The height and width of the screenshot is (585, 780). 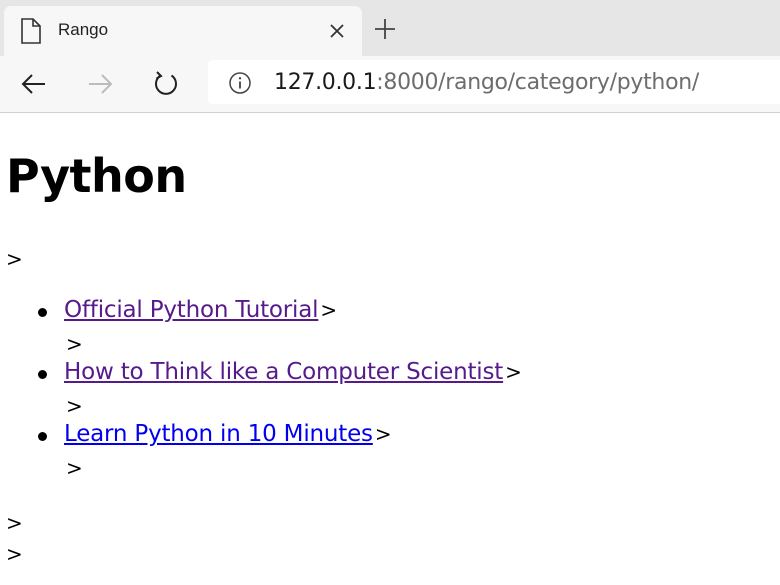 What do you see at coordinates (96, 176) in the screenshot?
I see `page-title: Python` at bounding box center [96, 176].